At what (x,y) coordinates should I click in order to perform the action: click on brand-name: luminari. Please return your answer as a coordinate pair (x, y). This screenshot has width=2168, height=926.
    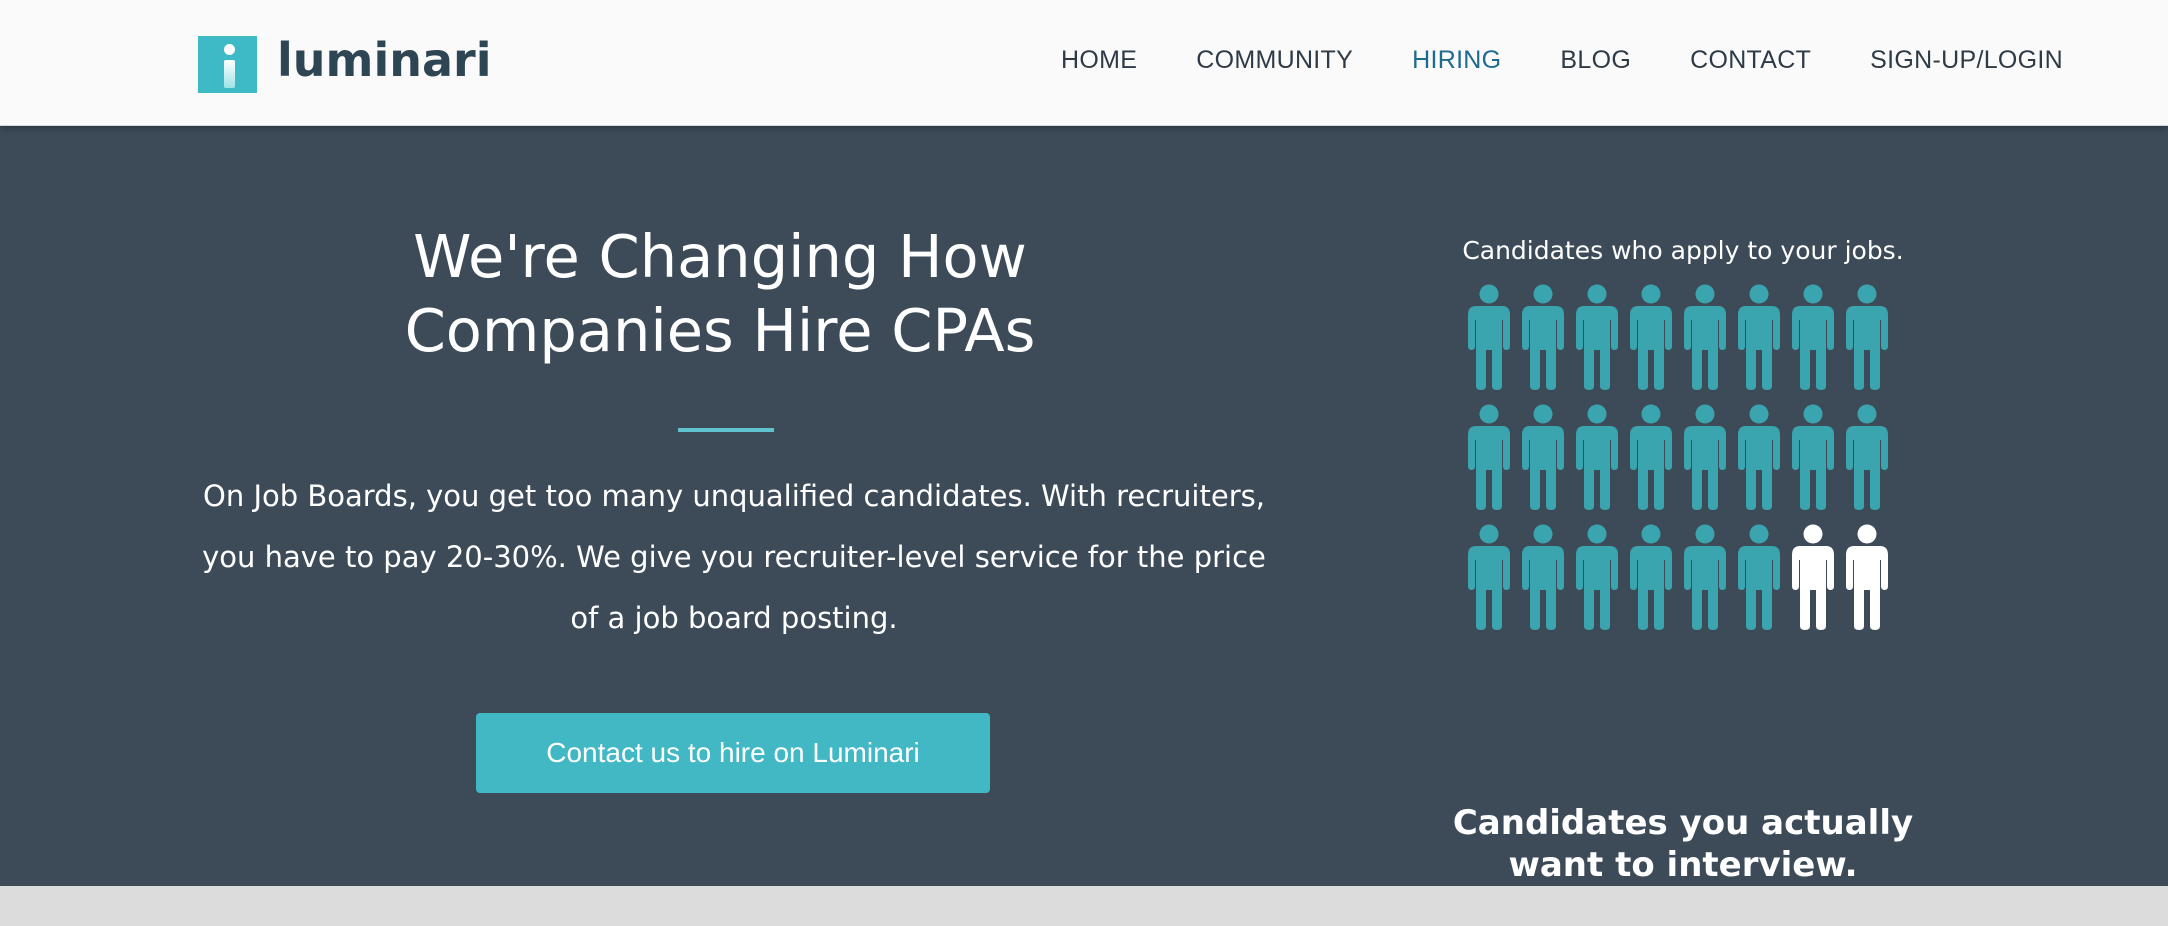
    Looking at the image, I should click on (384, 60).